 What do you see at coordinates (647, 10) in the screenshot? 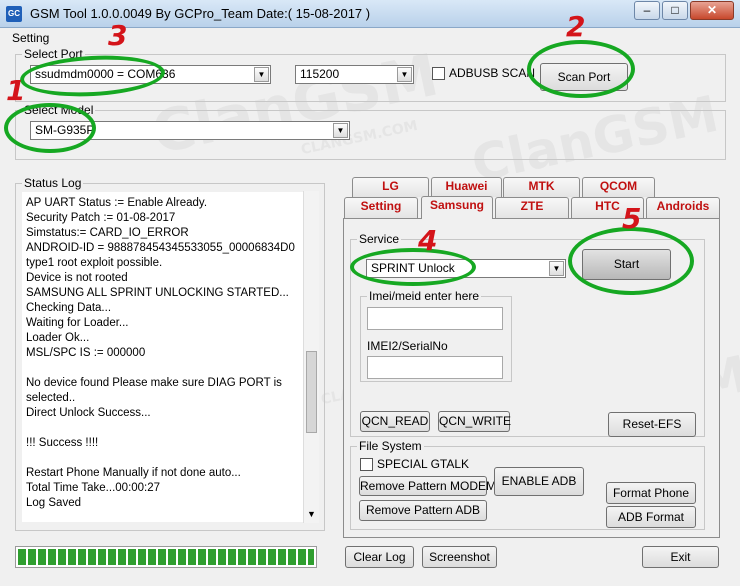
I see `minimize-button: –` at bounding box center [647, 10].